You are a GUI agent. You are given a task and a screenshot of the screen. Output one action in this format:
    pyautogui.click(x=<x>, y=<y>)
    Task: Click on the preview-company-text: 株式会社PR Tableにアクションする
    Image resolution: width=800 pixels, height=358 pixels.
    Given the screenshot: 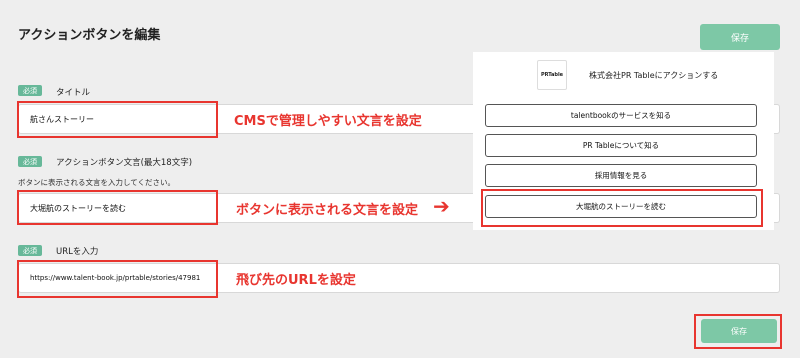 What is the action you would take?
    pyautogui.click(x=654, y=75)
    